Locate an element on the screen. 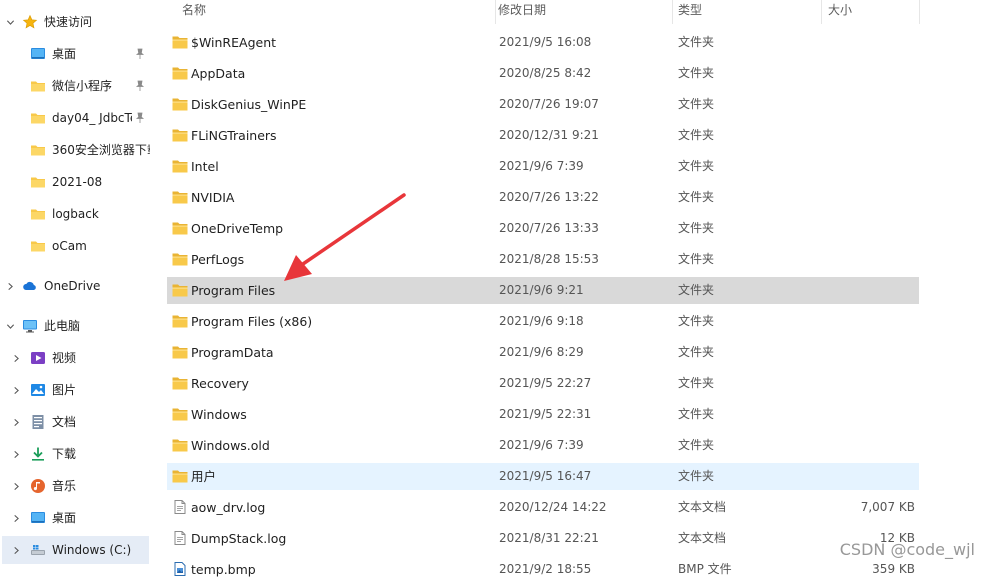 This screenshot has width=989, height=579. file-row: DumpStack.log 2021/8/31 22:21 文本文档 12 KB is located at coordinates (543, 538).